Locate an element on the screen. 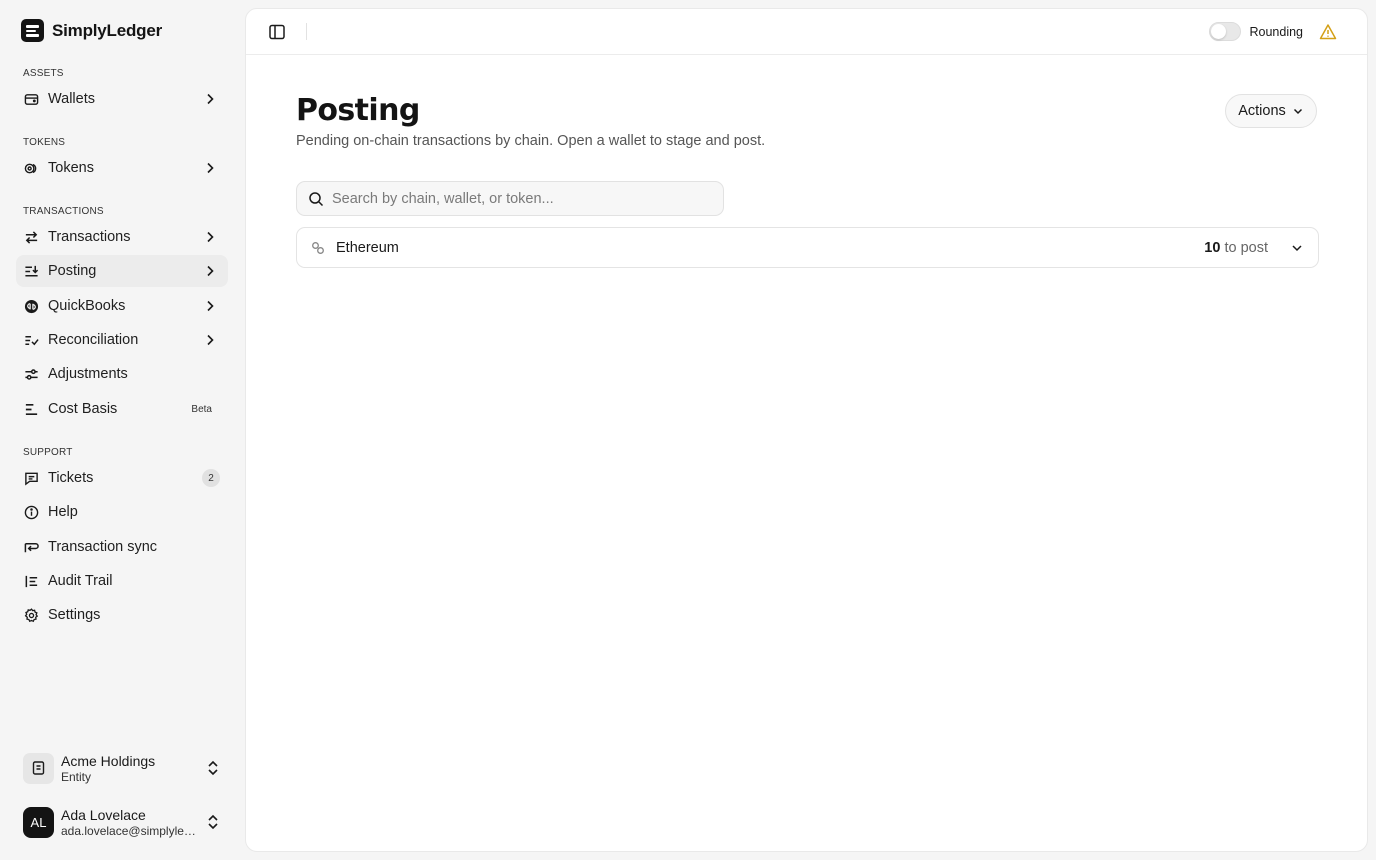 The width and height of the screenshot is (1376, 860). sidebar-item-adjustments: Adjustments is located at coordinates (122, 374).